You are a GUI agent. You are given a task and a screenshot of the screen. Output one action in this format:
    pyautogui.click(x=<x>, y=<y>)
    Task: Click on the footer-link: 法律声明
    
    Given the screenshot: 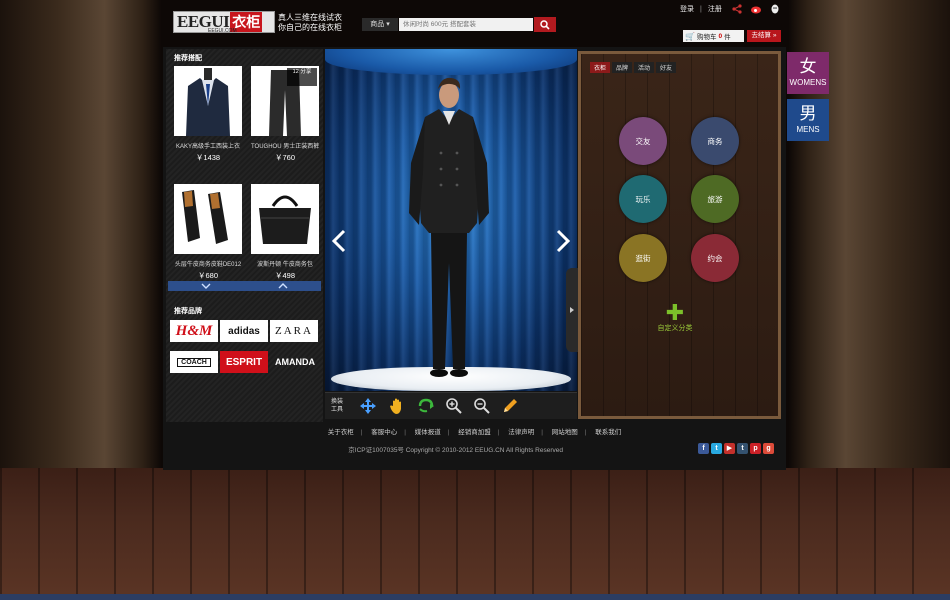 What is the action you would take?
    pyautogui.click(x=521, y=432)
    